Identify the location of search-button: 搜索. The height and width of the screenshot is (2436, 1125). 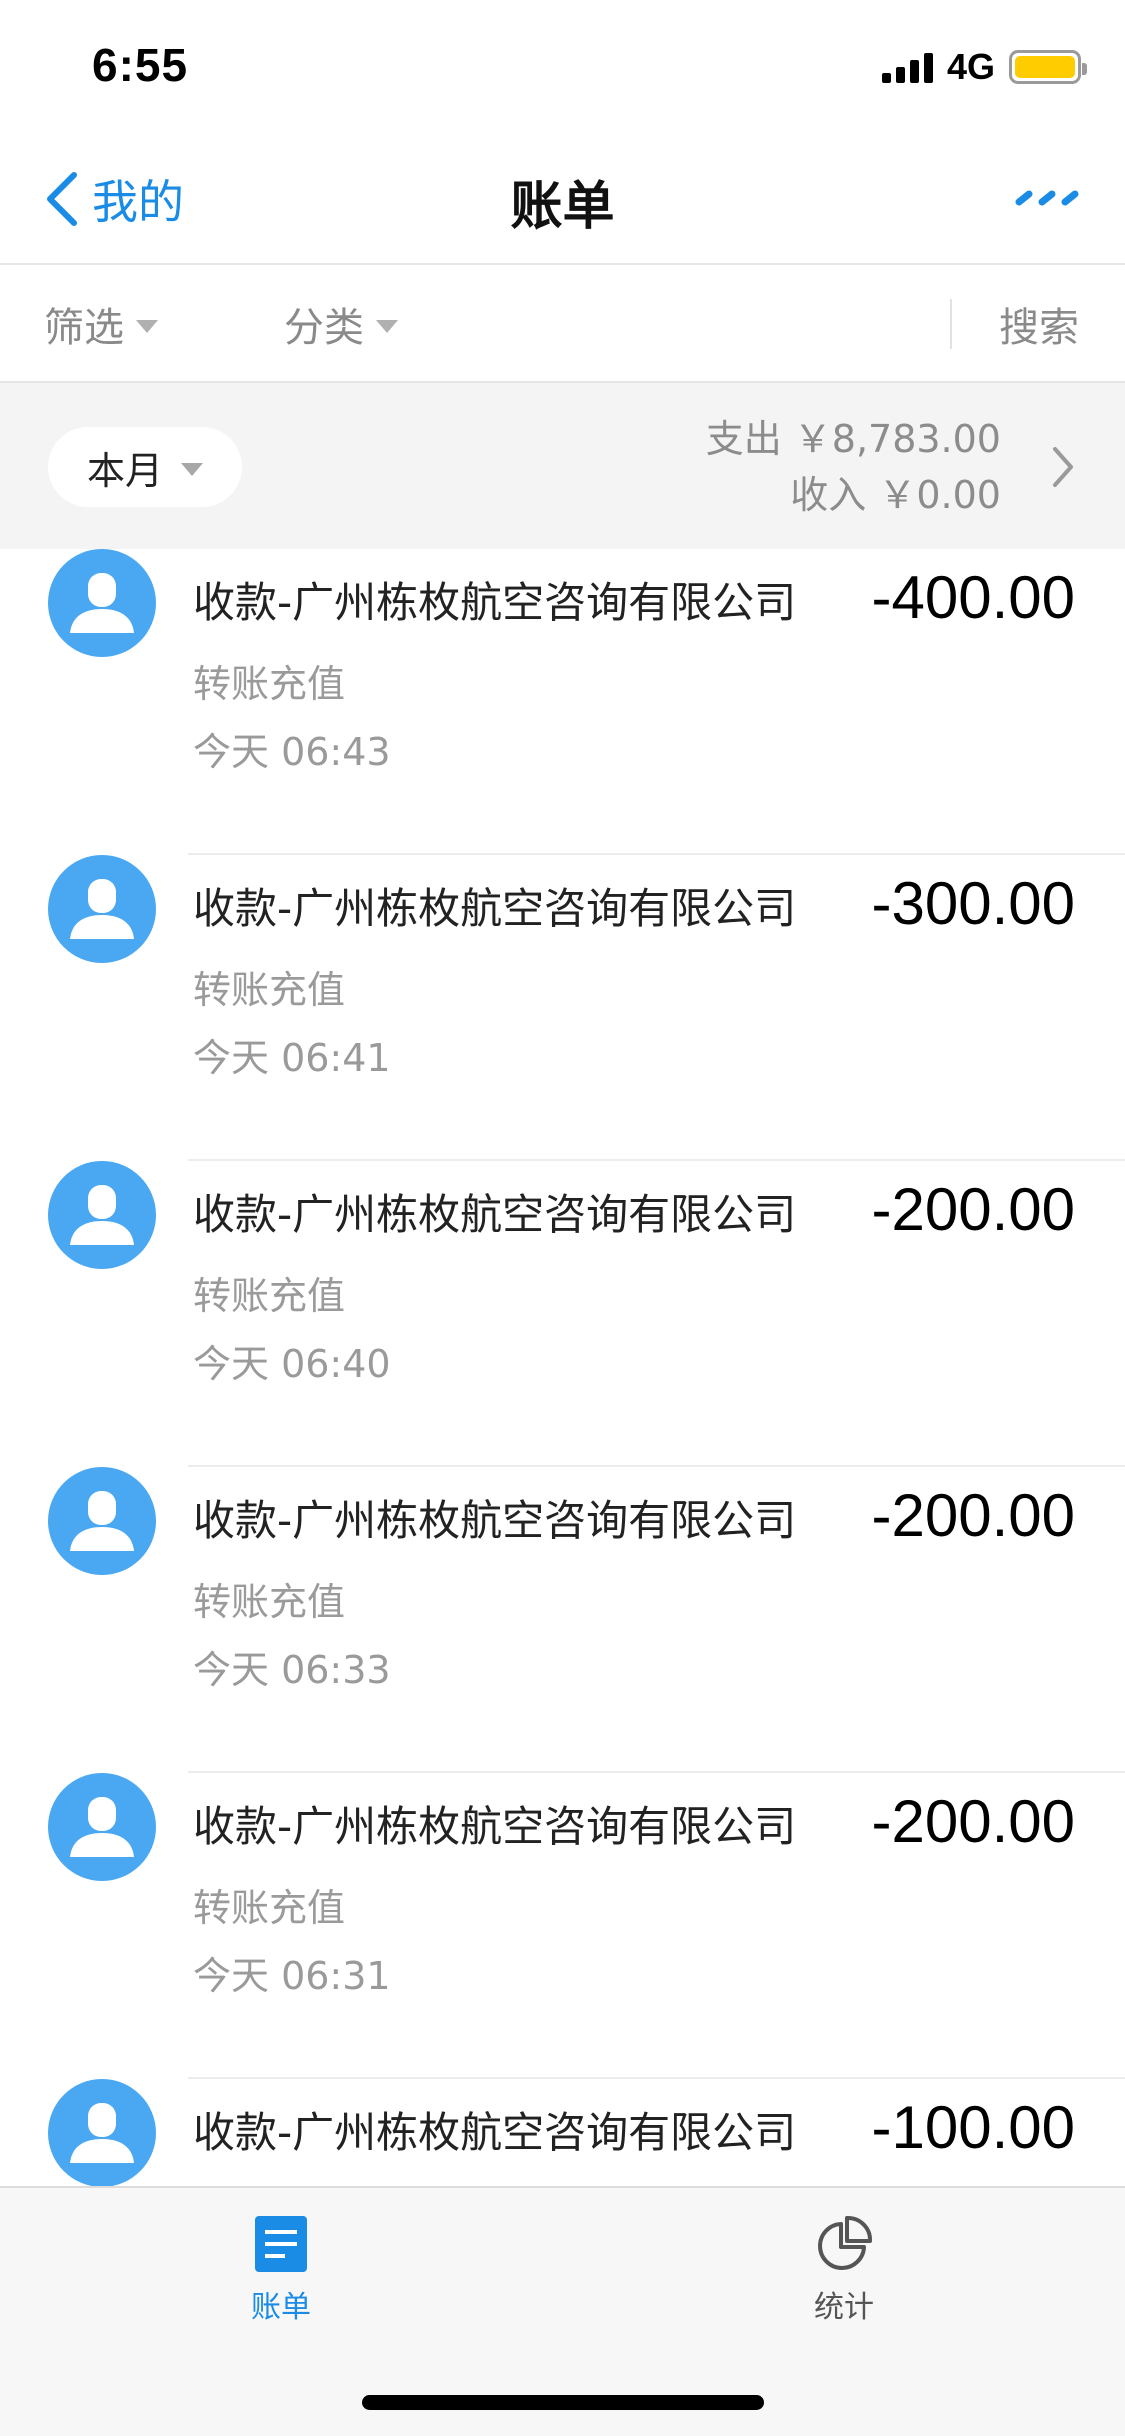
(1039, 324).